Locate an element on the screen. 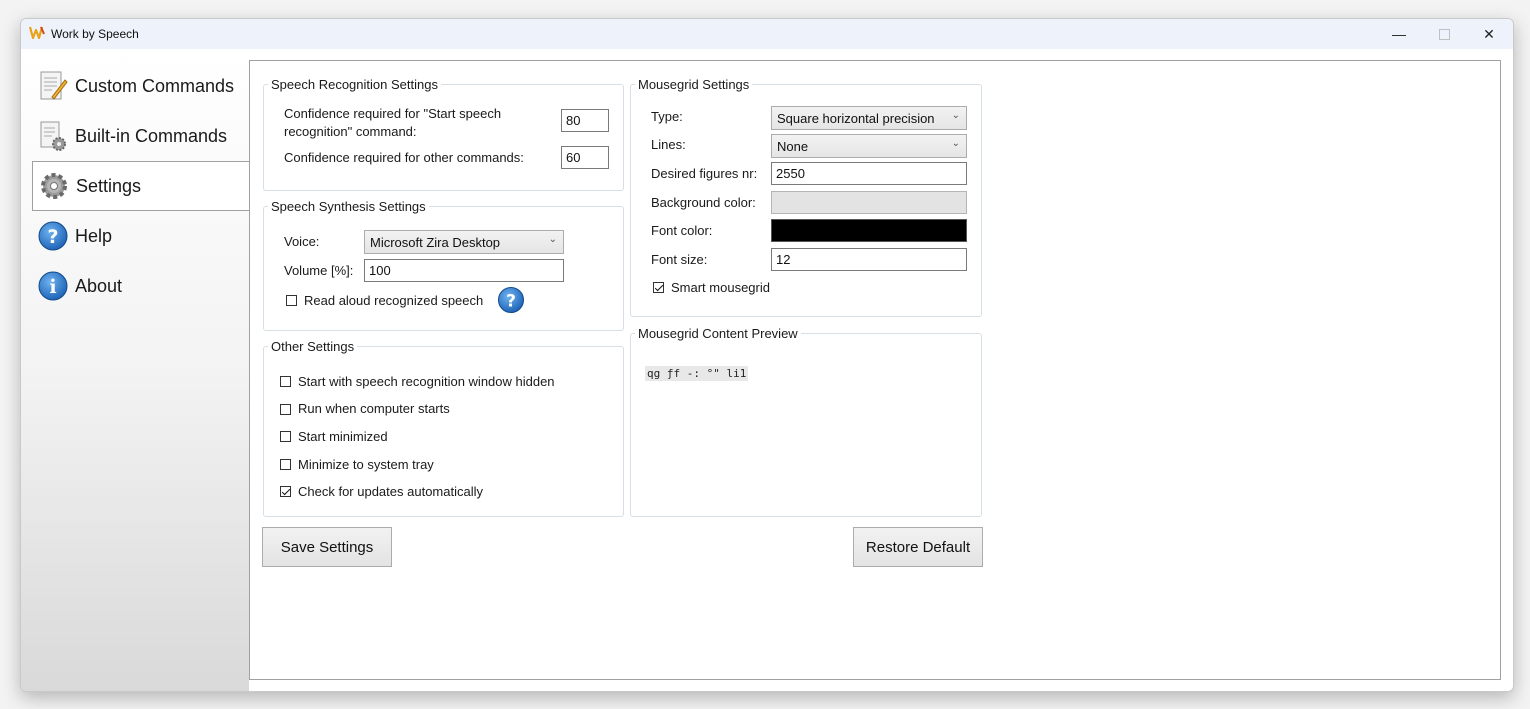  minimize-to-tray-checkbox is located at coordinates (285, 464).